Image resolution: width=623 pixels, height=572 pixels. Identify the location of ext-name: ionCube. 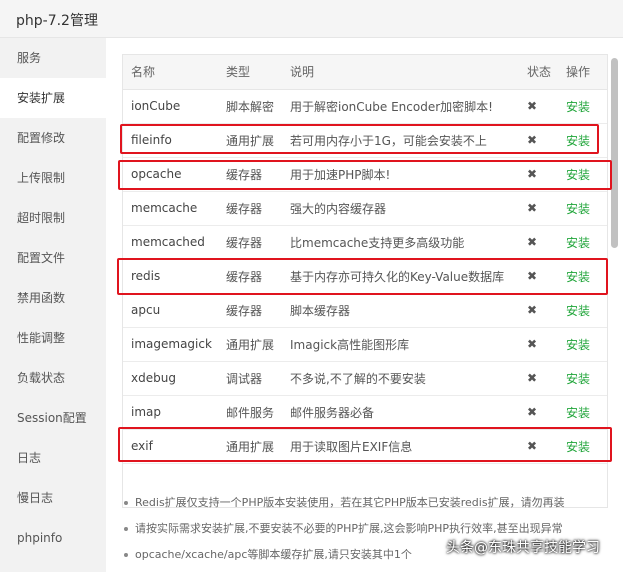
(170, 106).